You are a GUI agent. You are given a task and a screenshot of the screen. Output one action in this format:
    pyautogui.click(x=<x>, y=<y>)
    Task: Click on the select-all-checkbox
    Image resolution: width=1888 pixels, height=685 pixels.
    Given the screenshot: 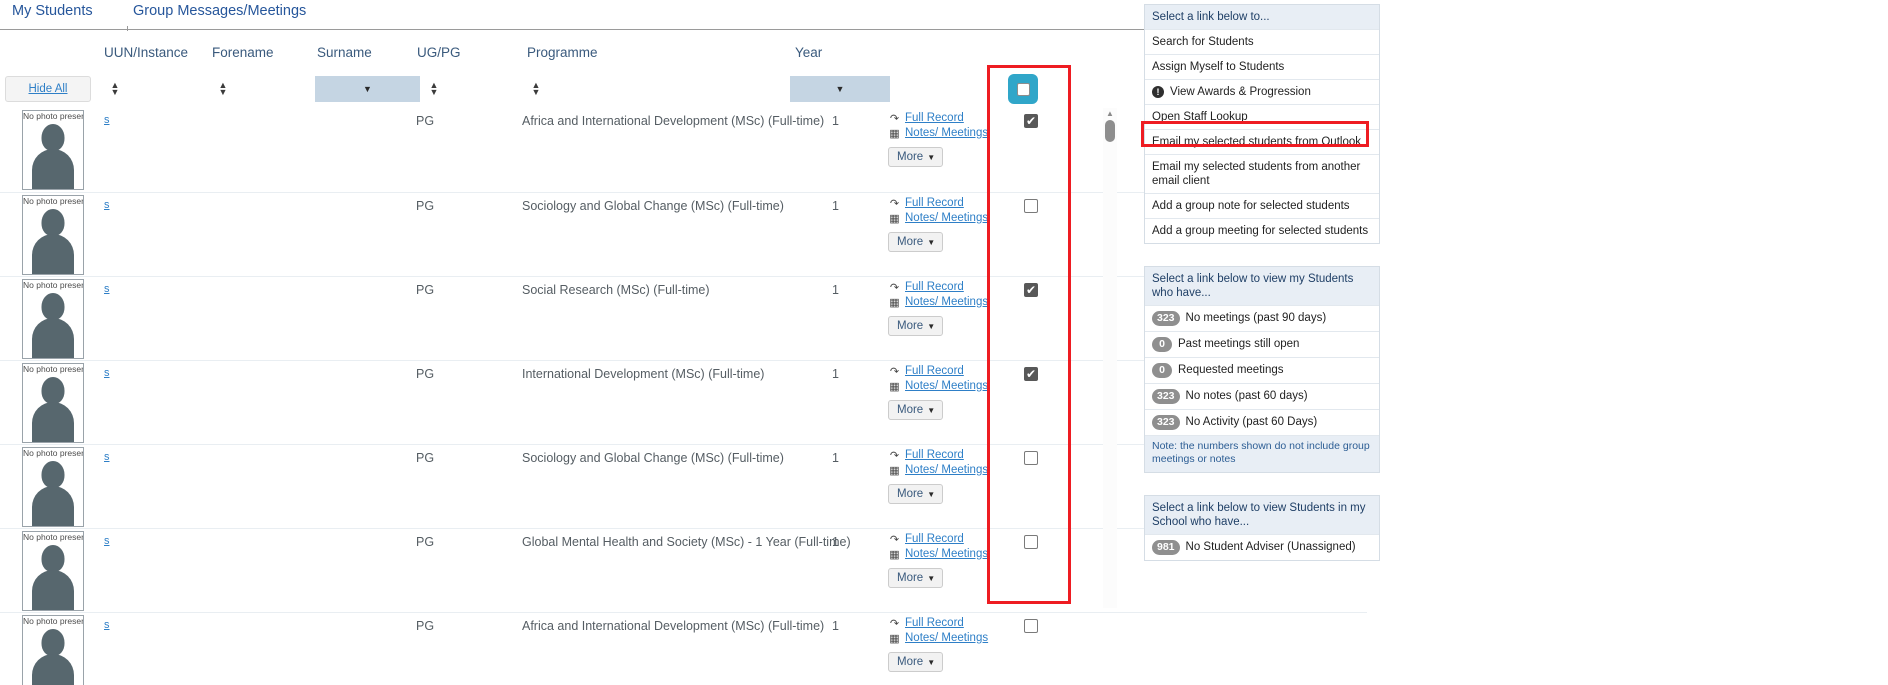 What is the action you would take?
    pyautogui.click(x=1023, y=89)
    